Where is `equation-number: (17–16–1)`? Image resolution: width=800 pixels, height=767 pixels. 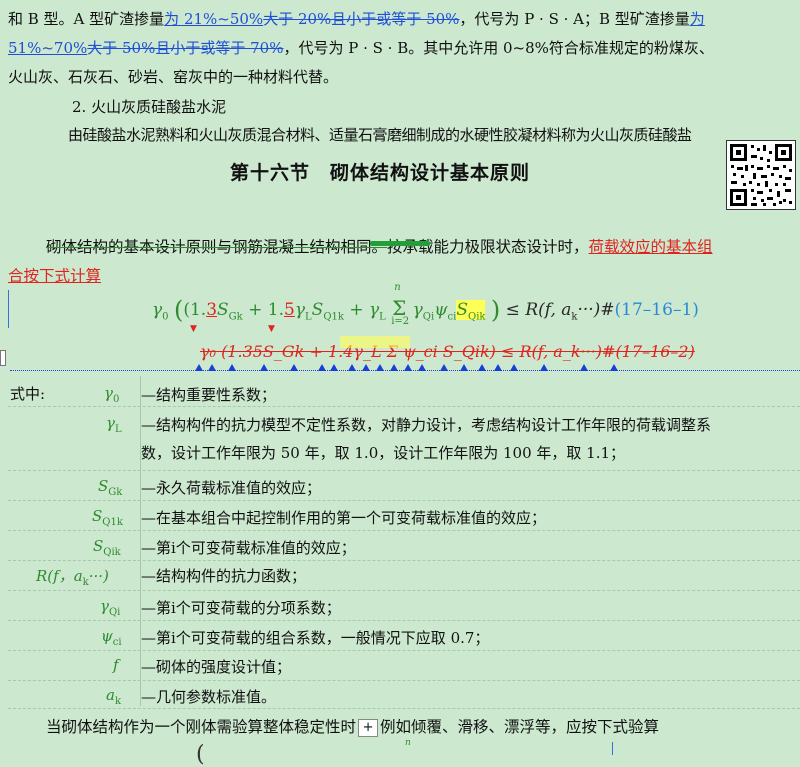
equation-number: (17–16–1) is located at coordinates (656, 310).